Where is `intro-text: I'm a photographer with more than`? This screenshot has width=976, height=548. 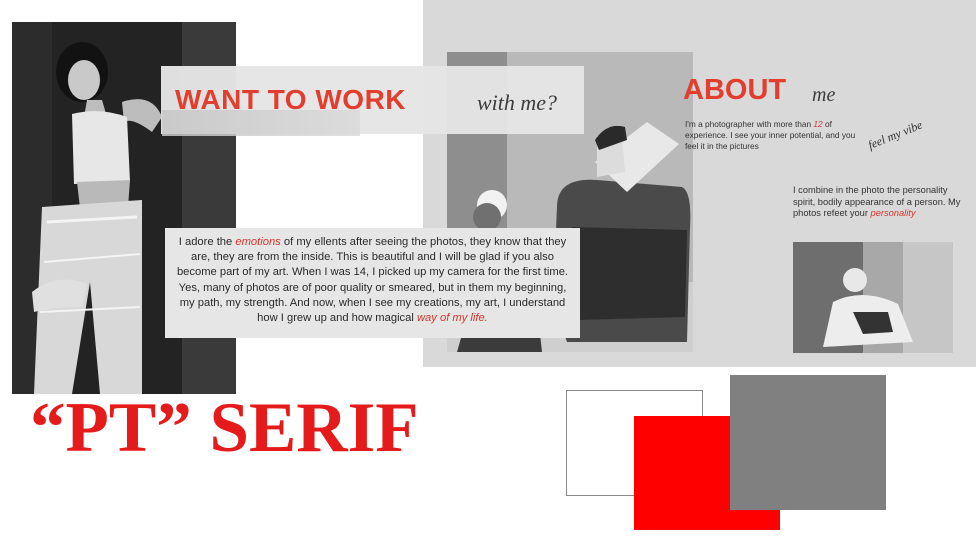
intro-text: I'm a photographer with more than is located at coordinates (749, 124).